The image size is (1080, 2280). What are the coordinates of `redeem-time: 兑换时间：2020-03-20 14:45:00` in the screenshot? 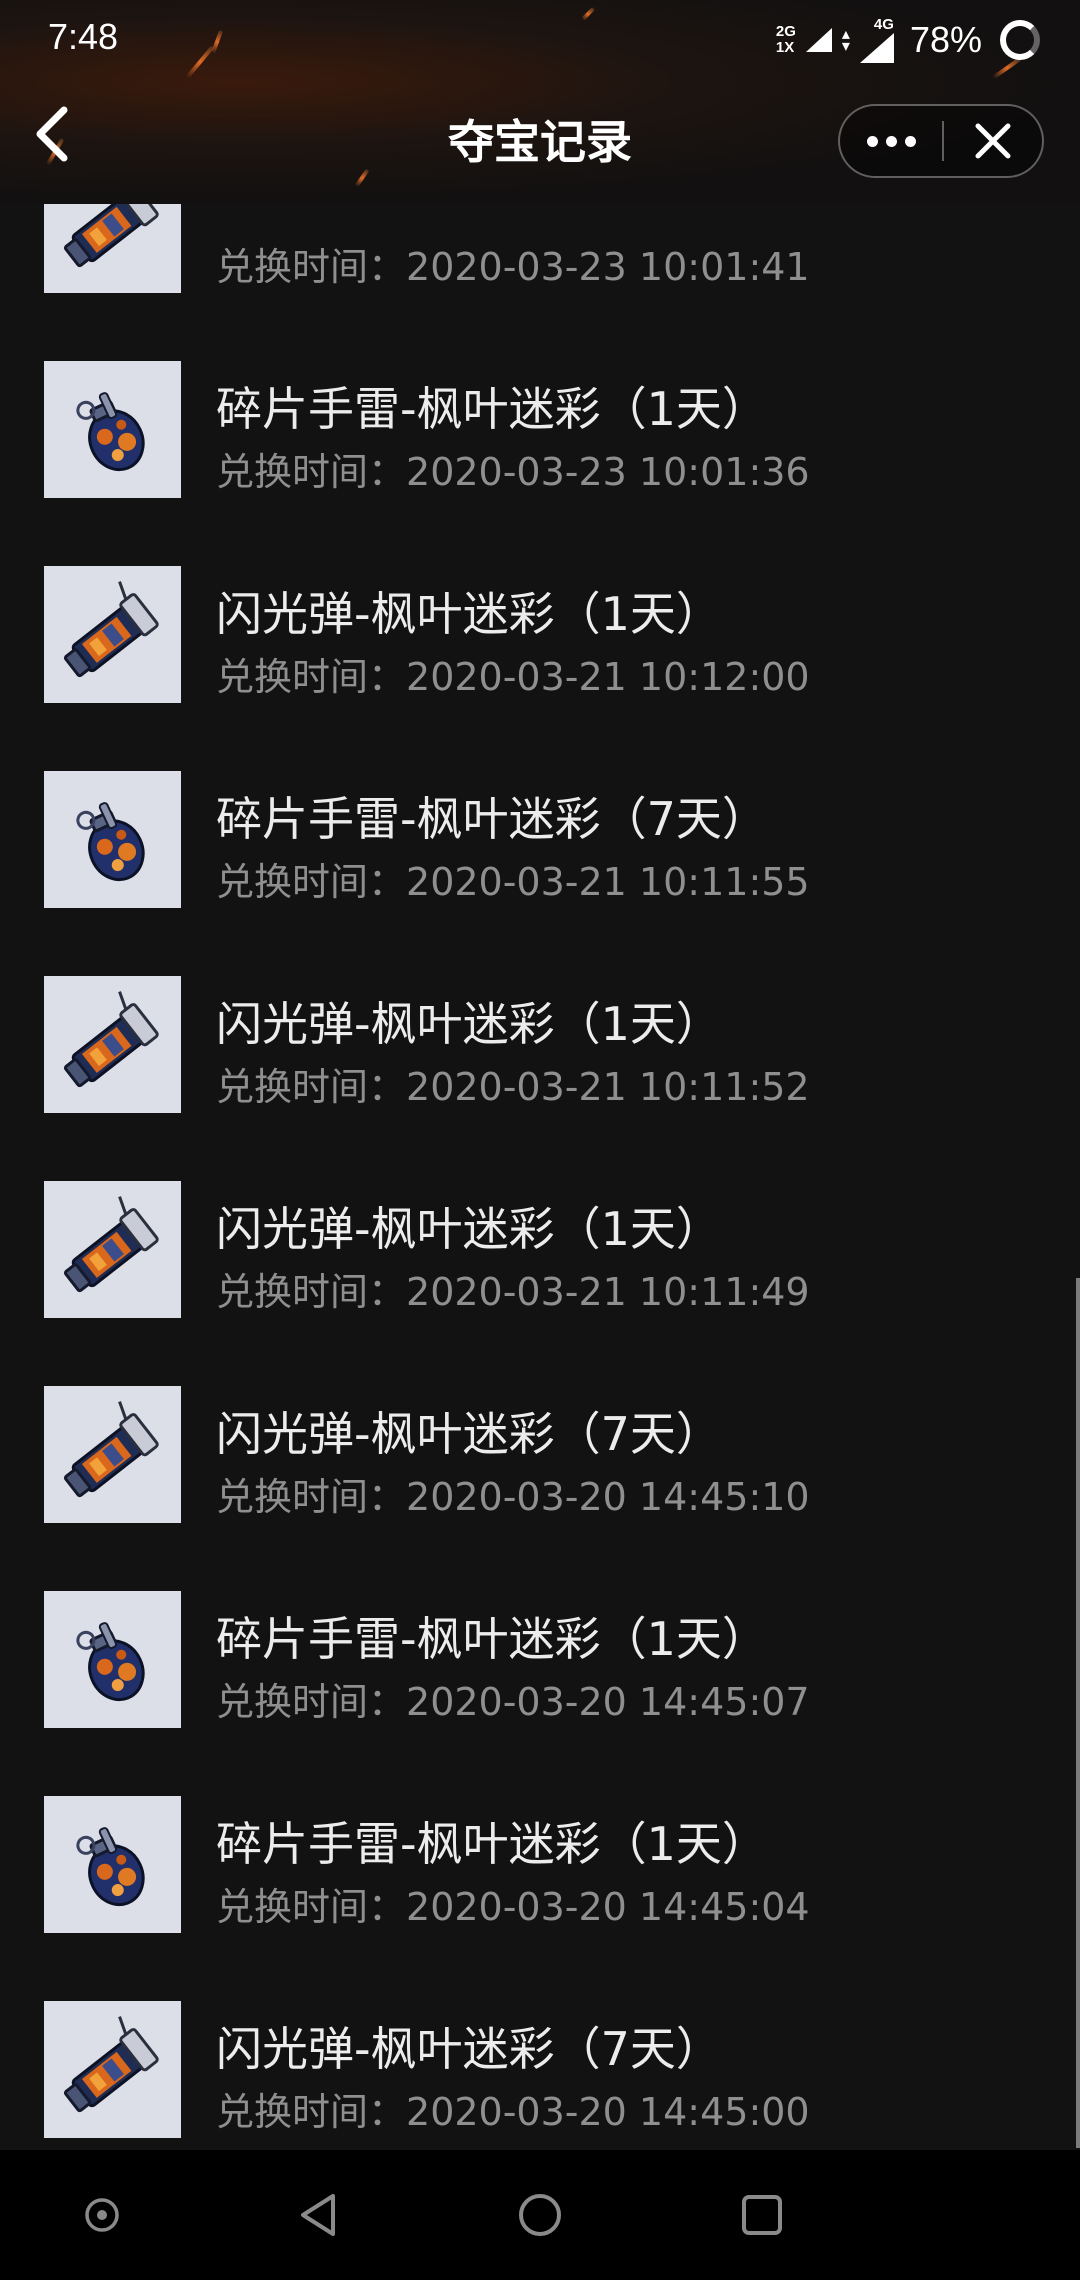 It's located at (513, 2108).